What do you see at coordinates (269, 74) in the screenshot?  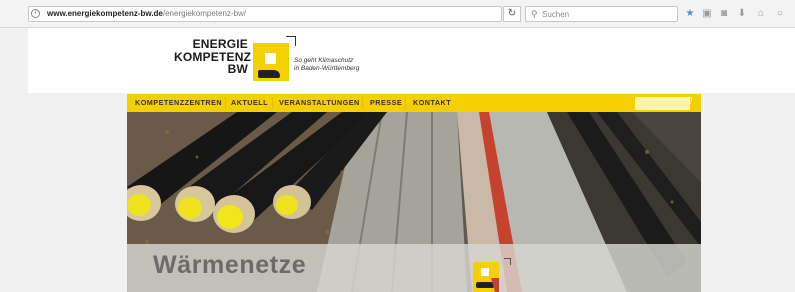 I see `lion-emblem-icon` at bounding box center [269, 74].